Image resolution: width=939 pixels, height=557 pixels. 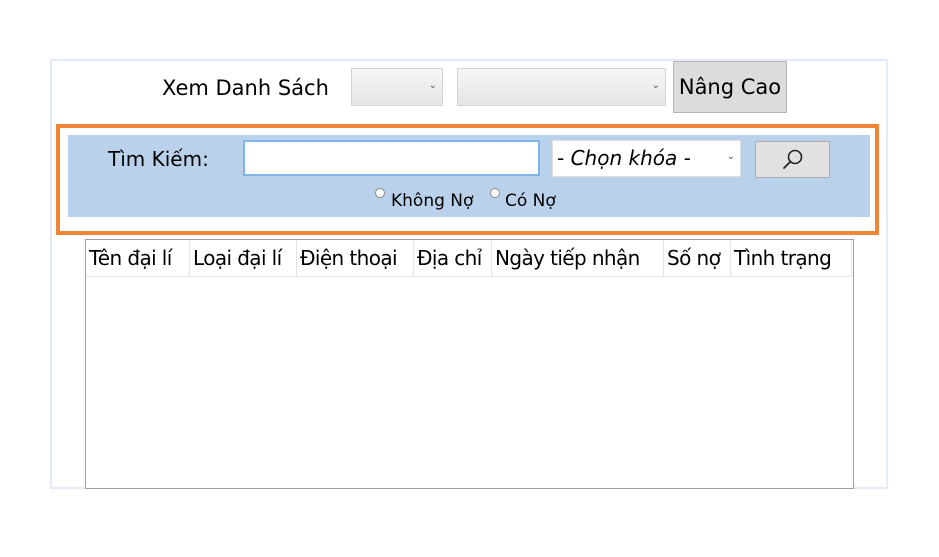 What do you see at coordinates (453, 258) in the screenshot?
I see `column-header-address: Địa chỉ` at bounding box center [453, 258].